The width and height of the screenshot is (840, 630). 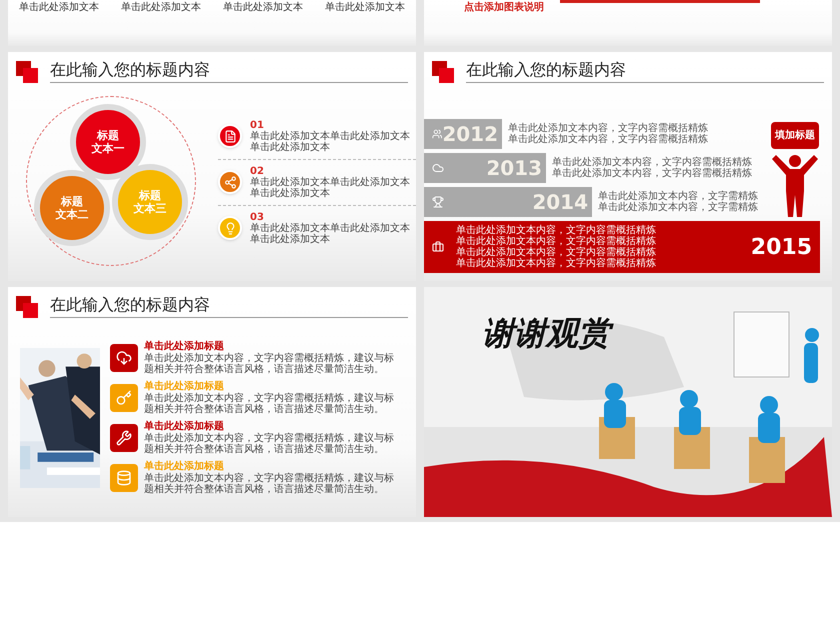 I want to click on item-number: 02, so click(x=257, y=171).